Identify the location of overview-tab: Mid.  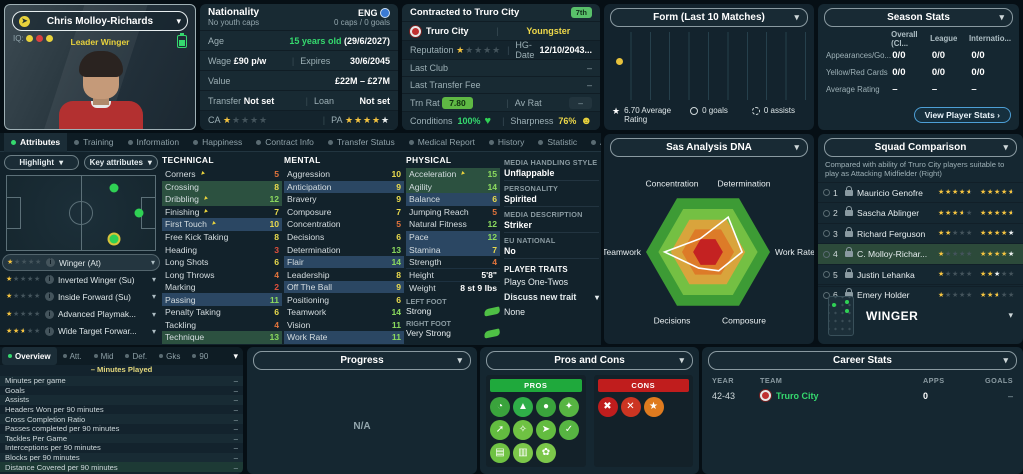
(104, 356).